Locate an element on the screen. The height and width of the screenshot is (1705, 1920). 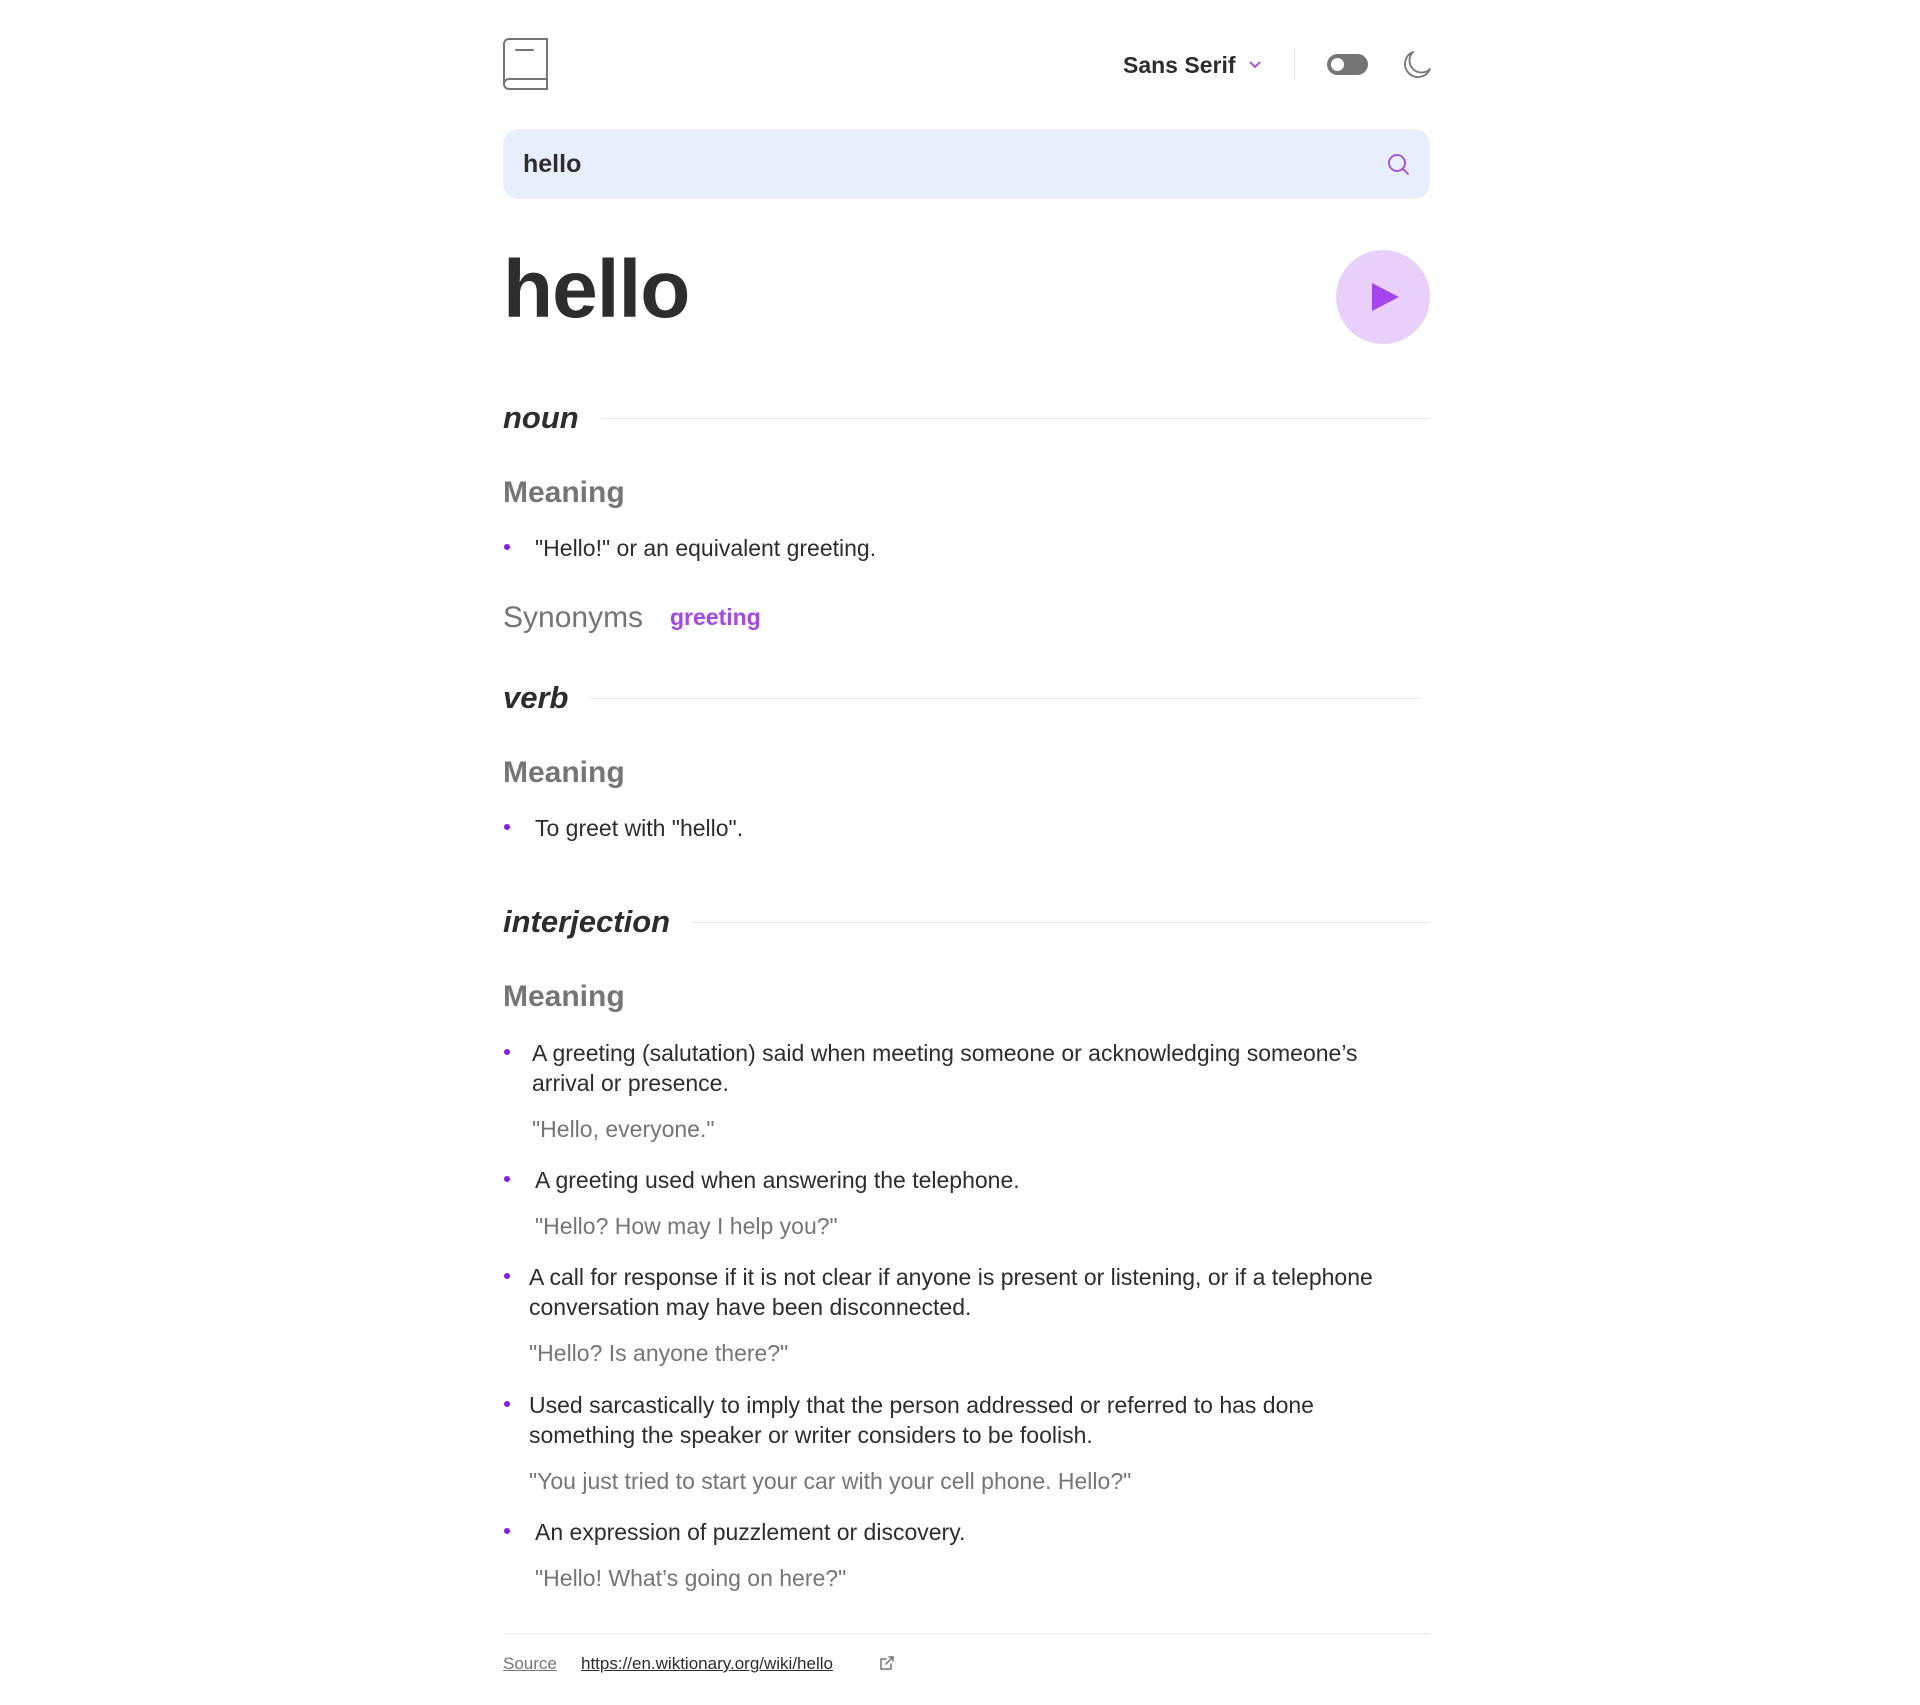
footer-divider is located at coordinates (966, 1633).